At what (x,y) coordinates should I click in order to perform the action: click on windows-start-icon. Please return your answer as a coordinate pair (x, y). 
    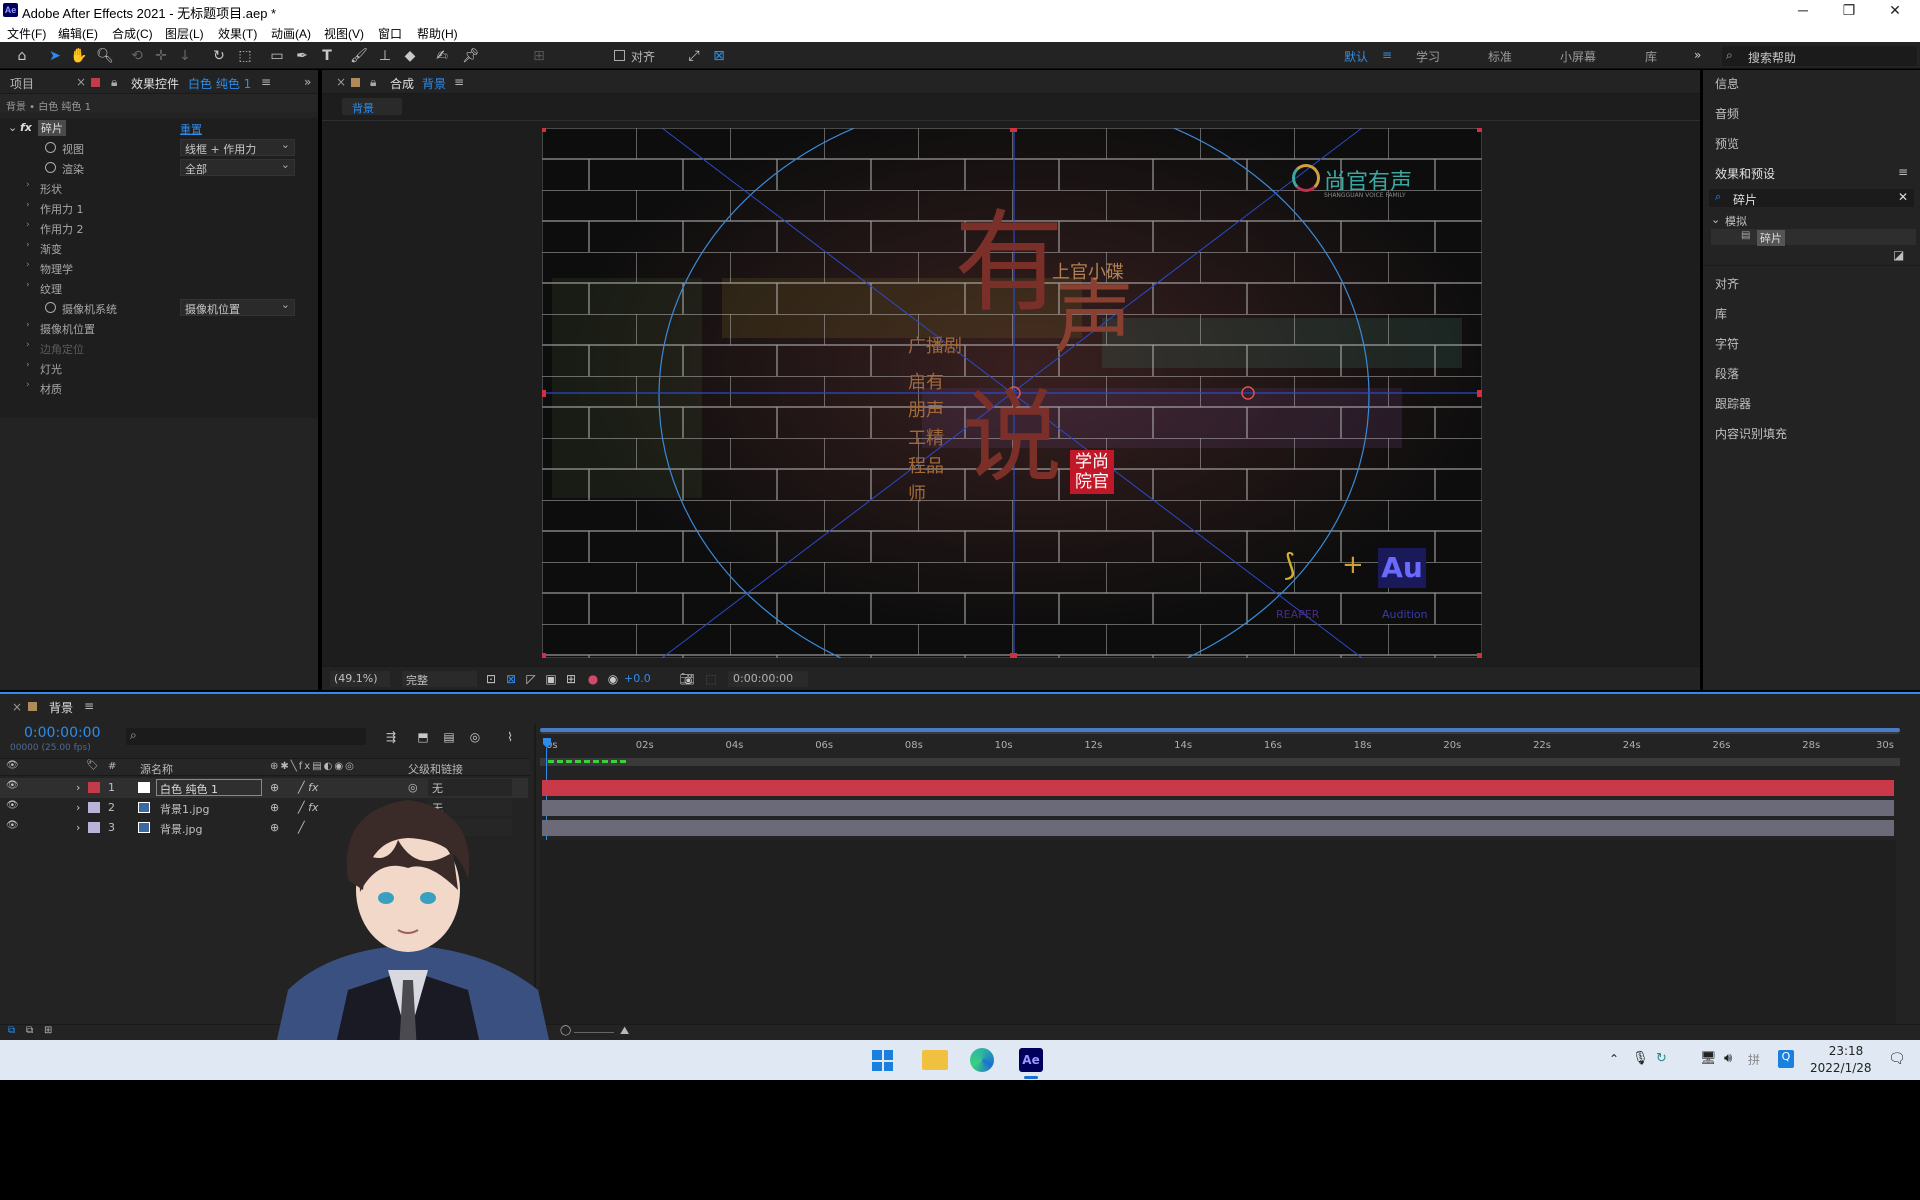
    Looking at the image, I should click on (882, 1060).